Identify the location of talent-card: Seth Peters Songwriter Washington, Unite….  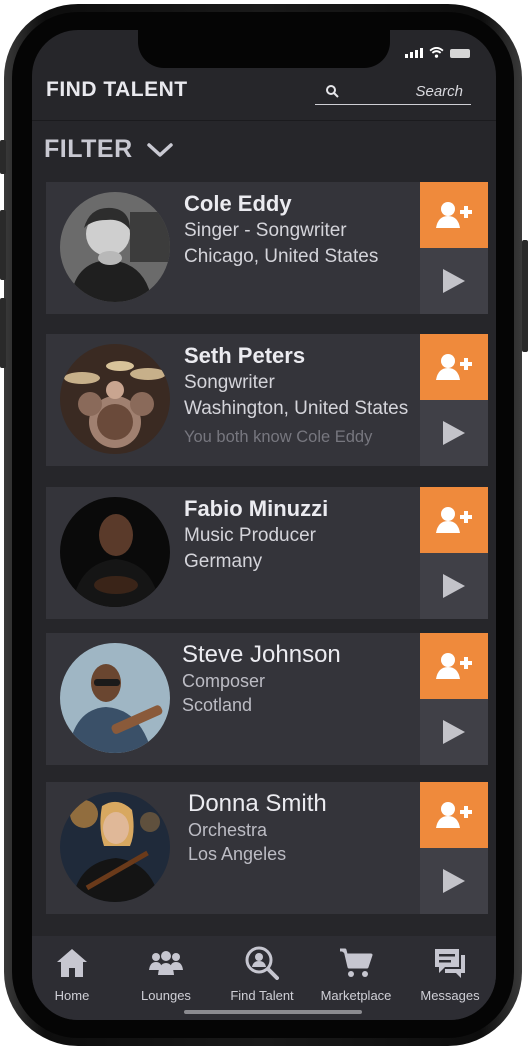
(267, 400).